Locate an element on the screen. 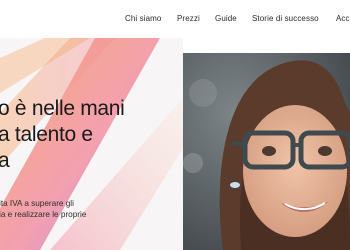 The image size is (350, 250). hero-headline: o è nelle mani a talento e a is located at coordinates (62, 135).